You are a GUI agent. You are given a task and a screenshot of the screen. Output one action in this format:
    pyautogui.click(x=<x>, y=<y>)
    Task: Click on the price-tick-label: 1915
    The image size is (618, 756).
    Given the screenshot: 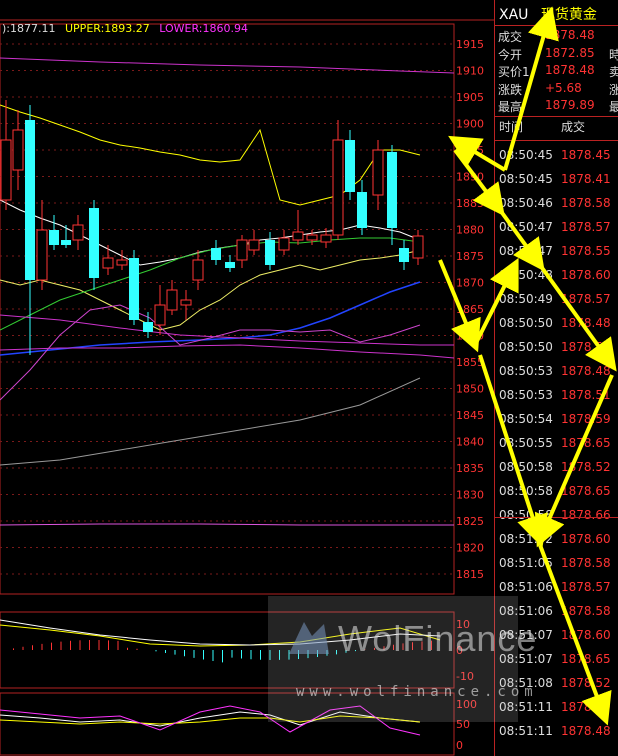 What is the action you would take?
    pyautogui.click(x=470, y=44)
    